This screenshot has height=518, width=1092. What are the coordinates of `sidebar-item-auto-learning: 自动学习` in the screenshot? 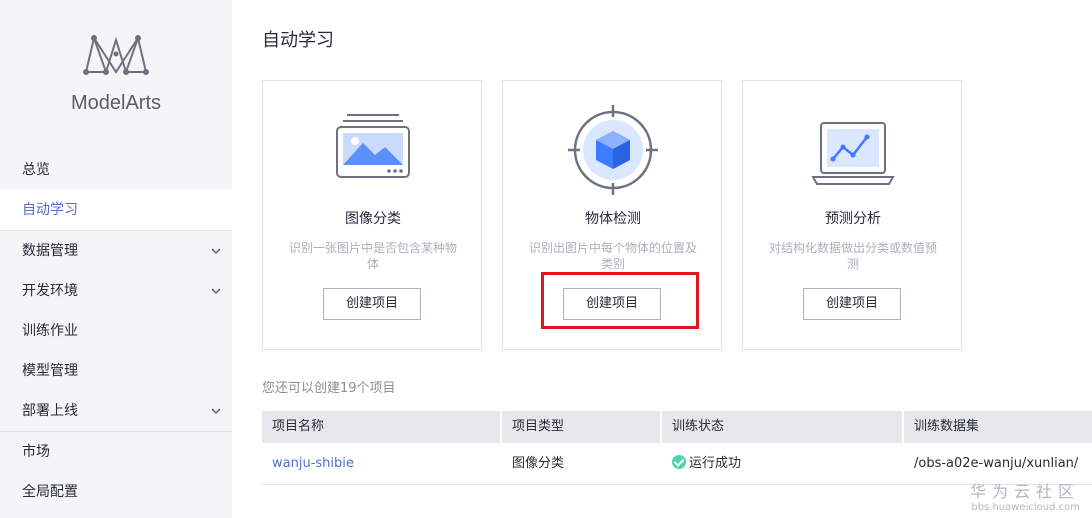 It's located at (116, 210).